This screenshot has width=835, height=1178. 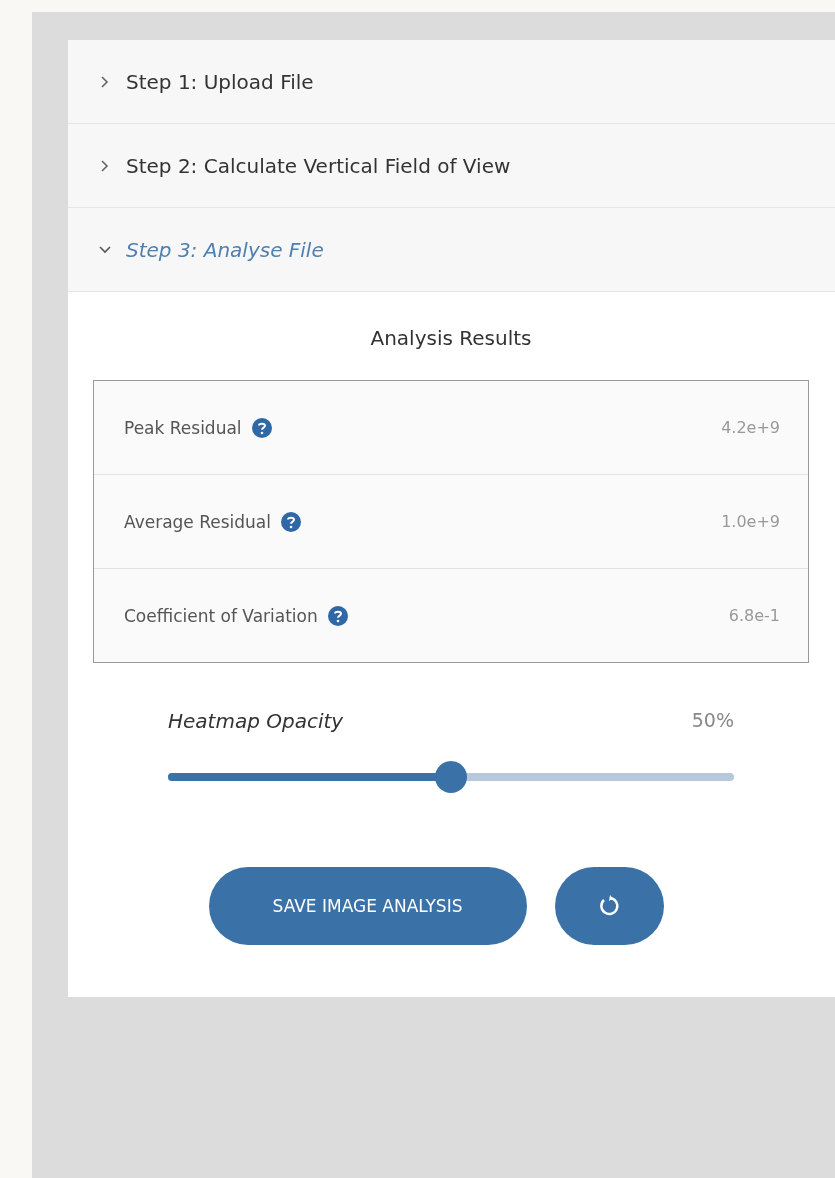 I want to click on slider-label: Heatmap Opacity, so click(x=256, y=721).